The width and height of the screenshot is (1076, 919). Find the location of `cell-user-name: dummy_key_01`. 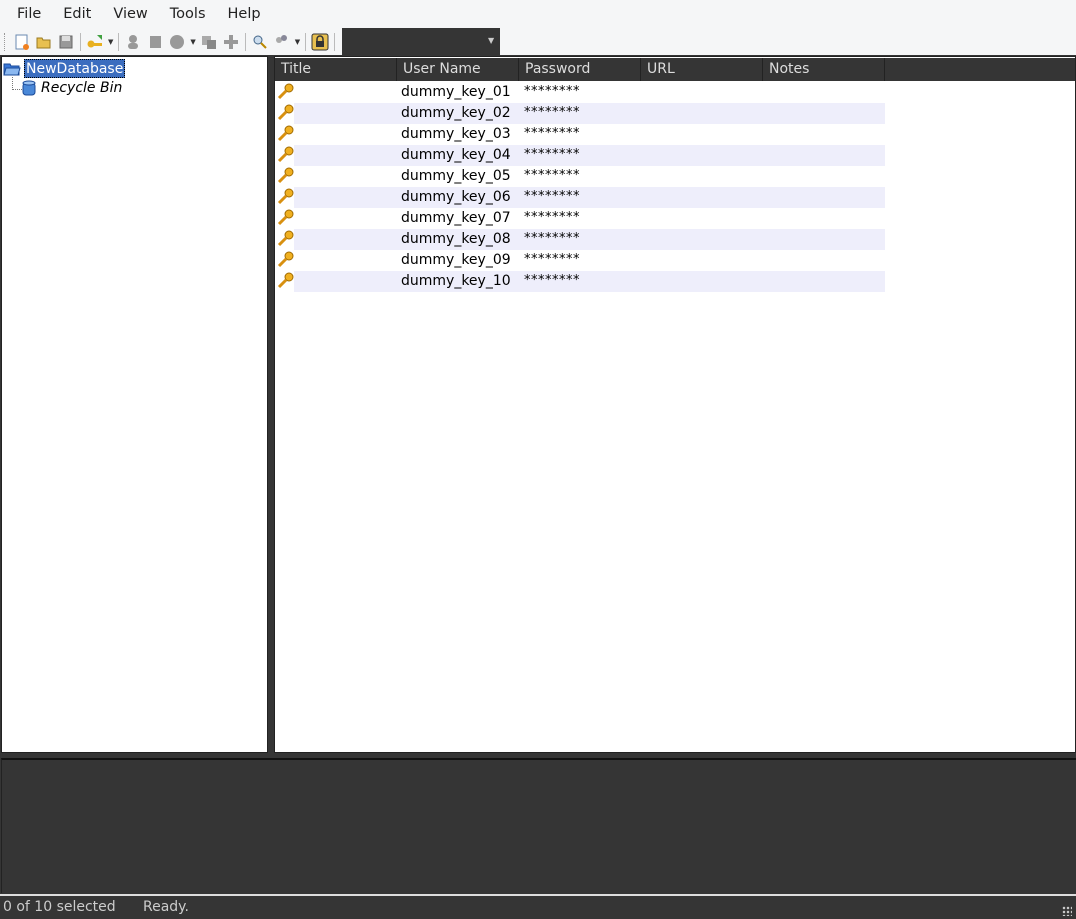

cell-user-name: dummy_key_01 is located at coordinates (456, 92).